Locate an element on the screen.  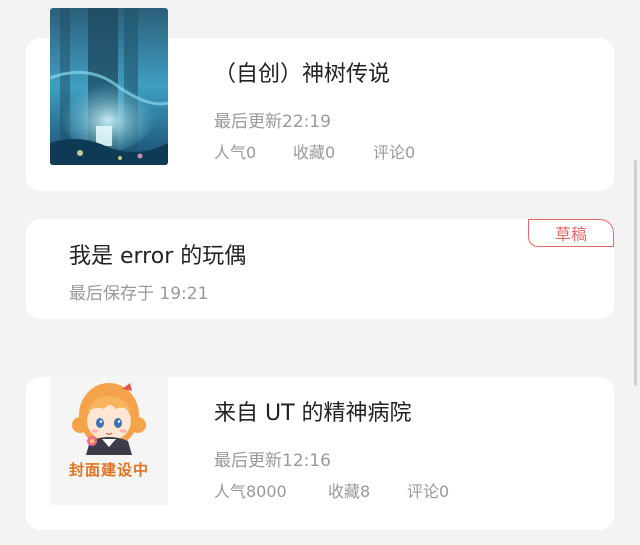
work-title: （自创）神树传说 is located at coordinates (302, 72).